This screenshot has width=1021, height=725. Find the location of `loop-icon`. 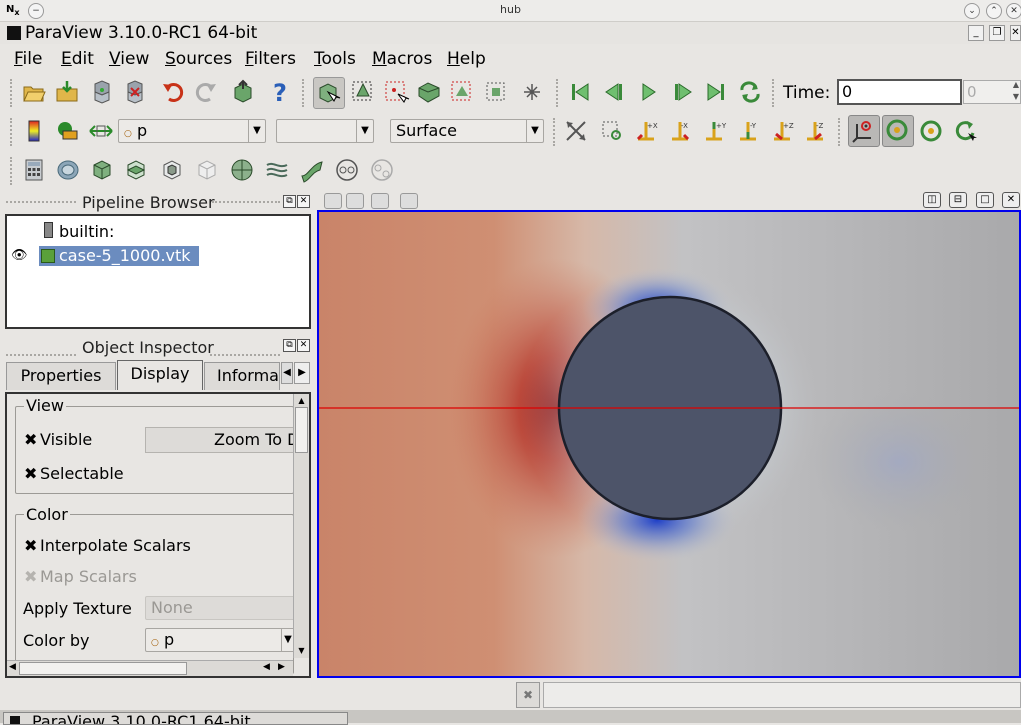

loop-icon is located at coordinates (750, 92).